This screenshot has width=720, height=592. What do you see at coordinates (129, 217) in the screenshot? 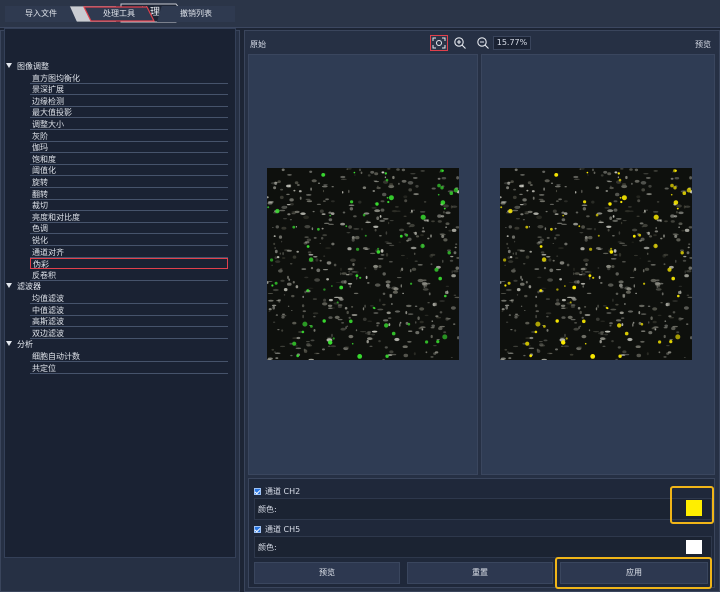
I see `tree-item: 亮度和对比度` at bounding box center [129, 217].